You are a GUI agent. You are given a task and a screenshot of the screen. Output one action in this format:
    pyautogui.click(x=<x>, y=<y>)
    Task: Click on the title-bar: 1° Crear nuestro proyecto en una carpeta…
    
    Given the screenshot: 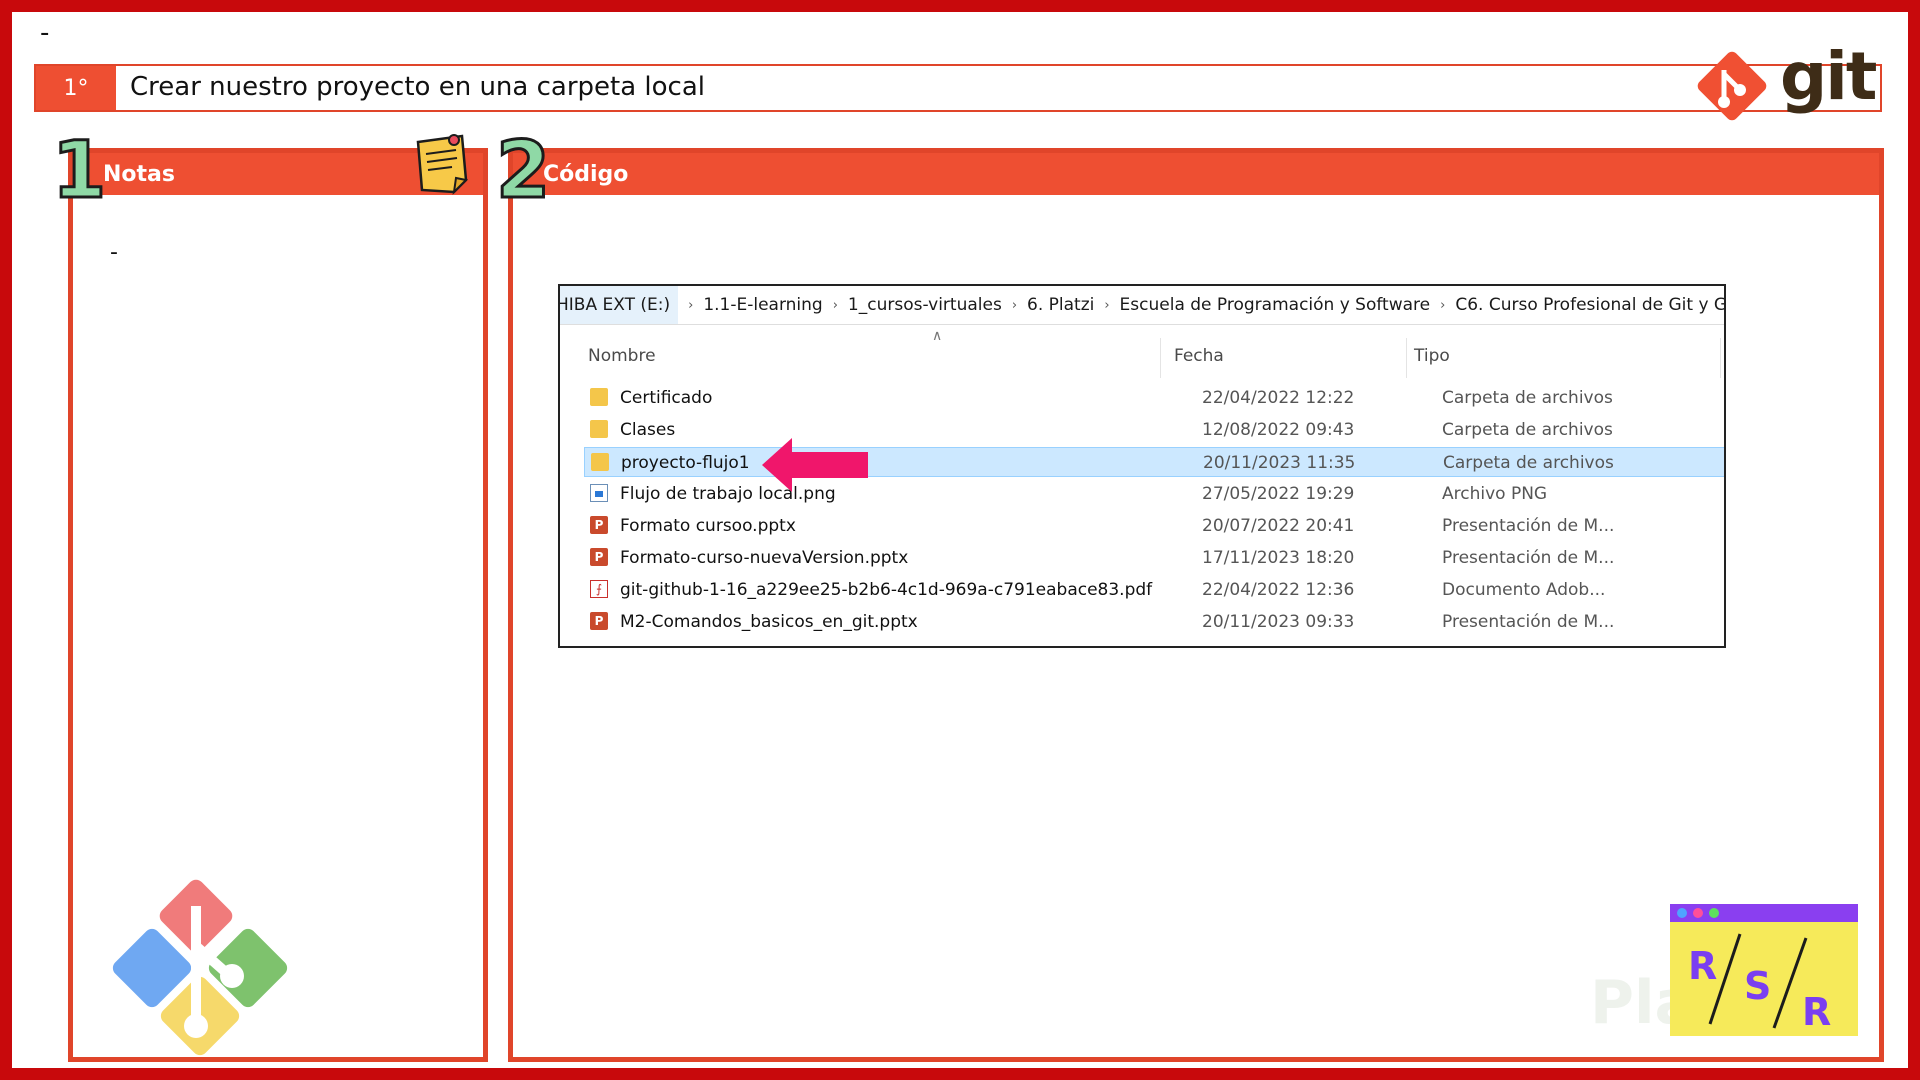 What is the action you would take?
    pyautogui.click(x=958, y=88)
    